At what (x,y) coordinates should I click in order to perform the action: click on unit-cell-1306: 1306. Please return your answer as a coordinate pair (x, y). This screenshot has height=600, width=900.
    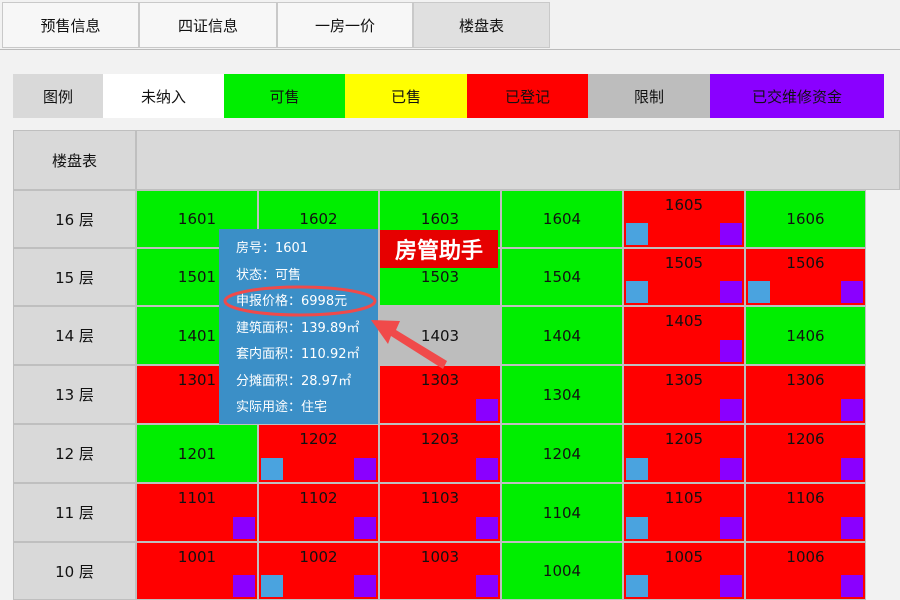
    Looking at the image, I should click on (805, 394).